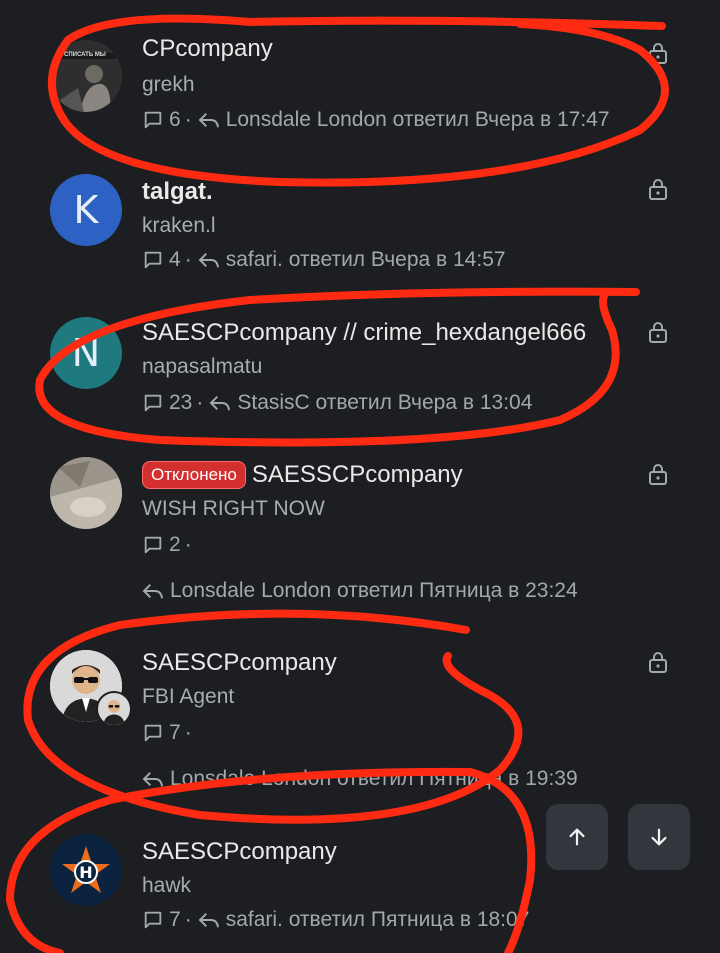  Describe the element at coordinates (114, 709) in the screenshot. I see `secondary-avatar` at that location.